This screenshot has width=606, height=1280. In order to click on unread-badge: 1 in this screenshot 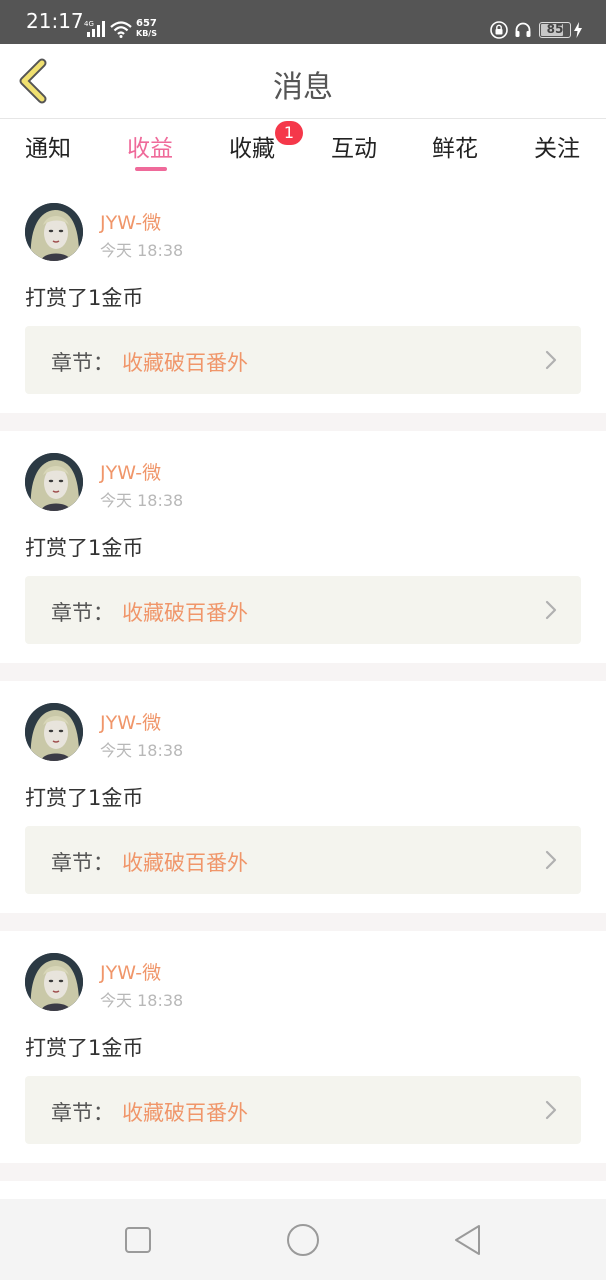, I will do `click(289, 133)`.